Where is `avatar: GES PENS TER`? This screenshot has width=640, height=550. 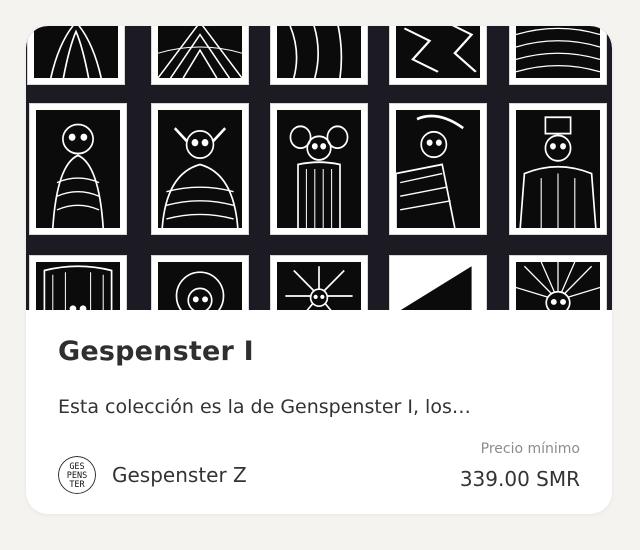
avatar: GES PENS TER is located at coordinates (77, 475).